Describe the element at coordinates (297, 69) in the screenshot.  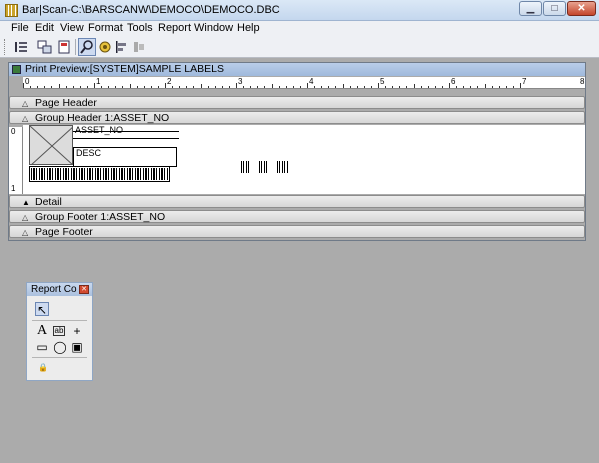
I see `preview-title-bar: Print Preview:[SYSTEM]SAMPLE LABELS` at that location.